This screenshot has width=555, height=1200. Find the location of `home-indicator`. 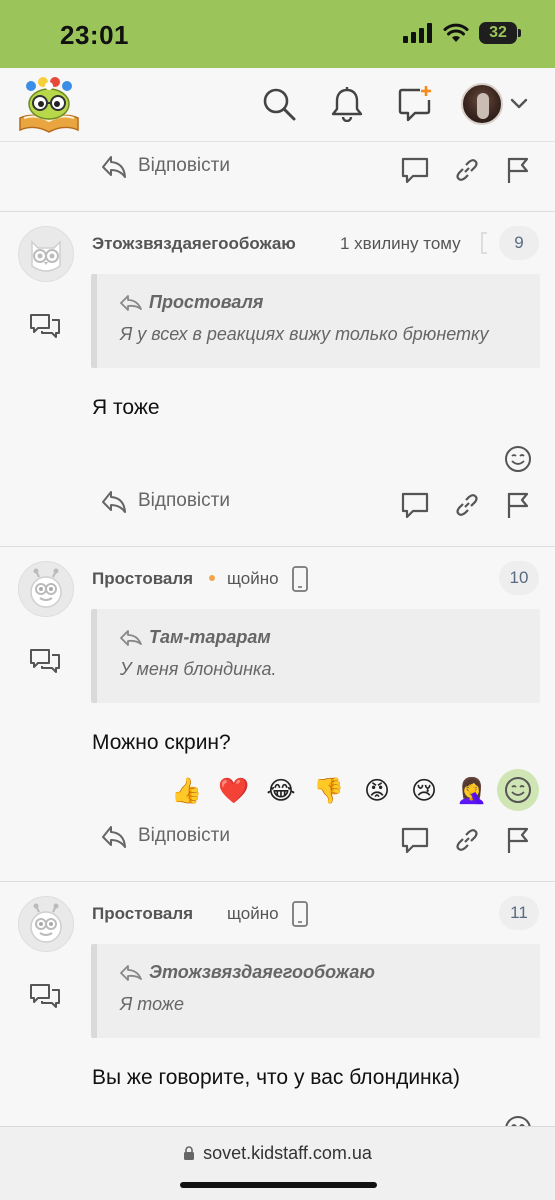

home-indicator is located at coordinates (278, 1185).